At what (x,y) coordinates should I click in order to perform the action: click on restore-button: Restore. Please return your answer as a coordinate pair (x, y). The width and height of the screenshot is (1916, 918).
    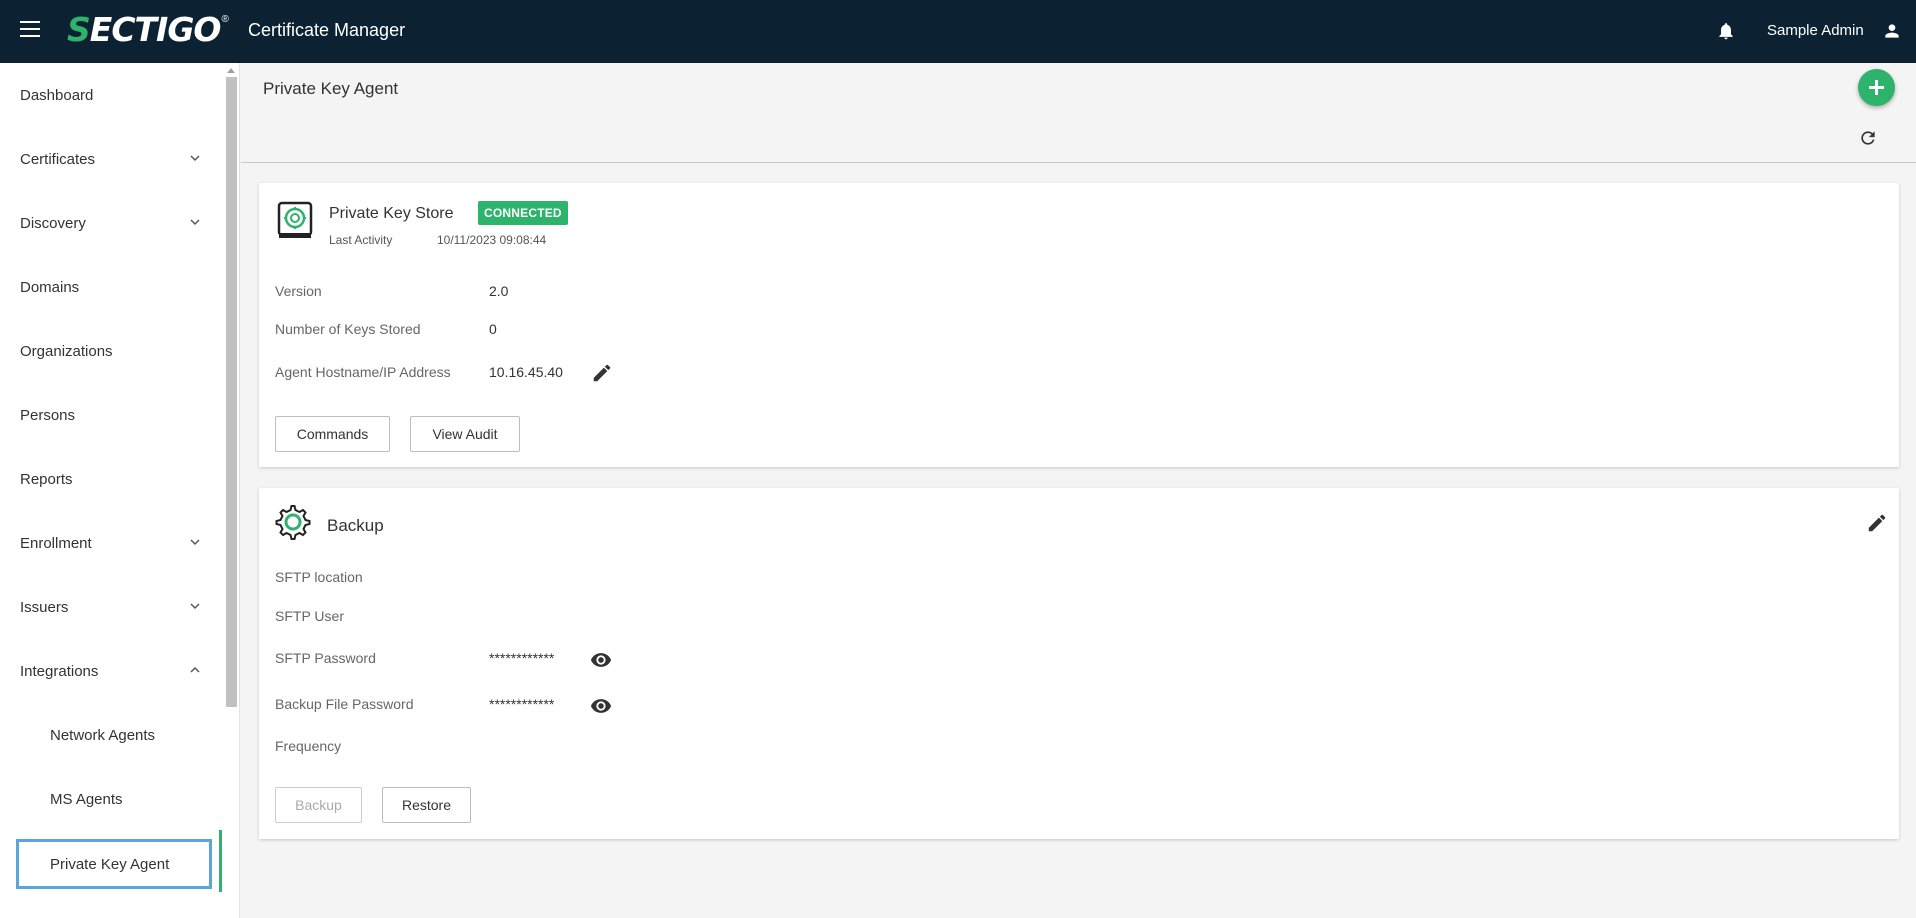
    Looking at the image, I should click on (426, 805).